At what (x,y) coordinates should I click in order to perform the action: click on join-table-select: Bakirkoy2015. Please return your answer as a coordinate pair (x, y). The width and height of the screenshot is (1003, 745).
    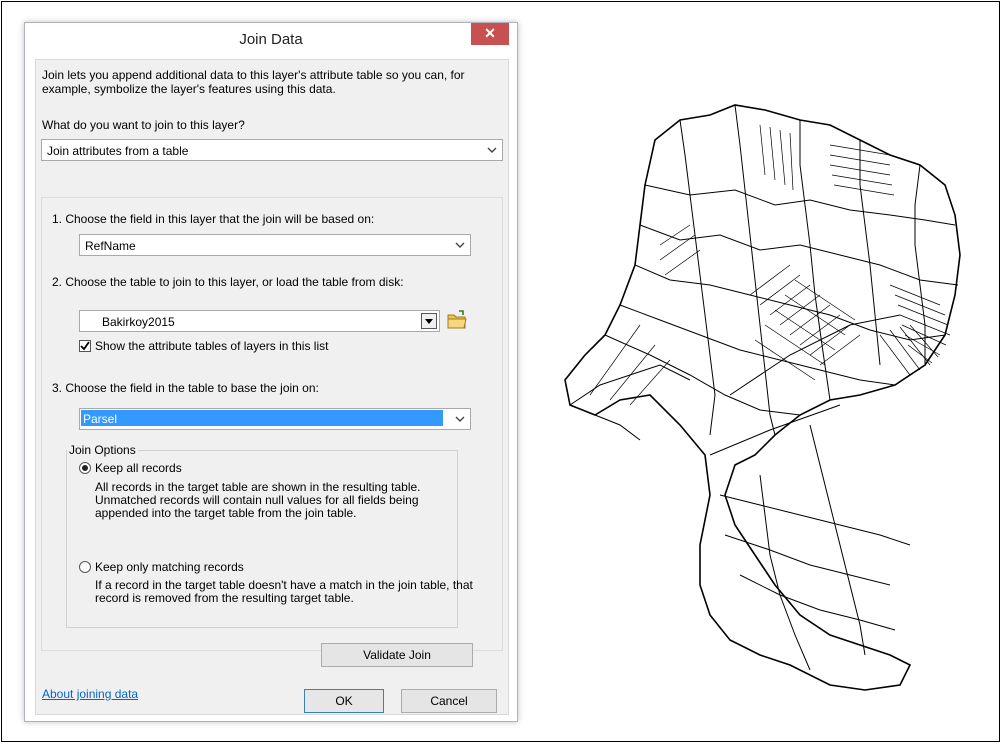
    Looking at the image, I should click on (259, 321).